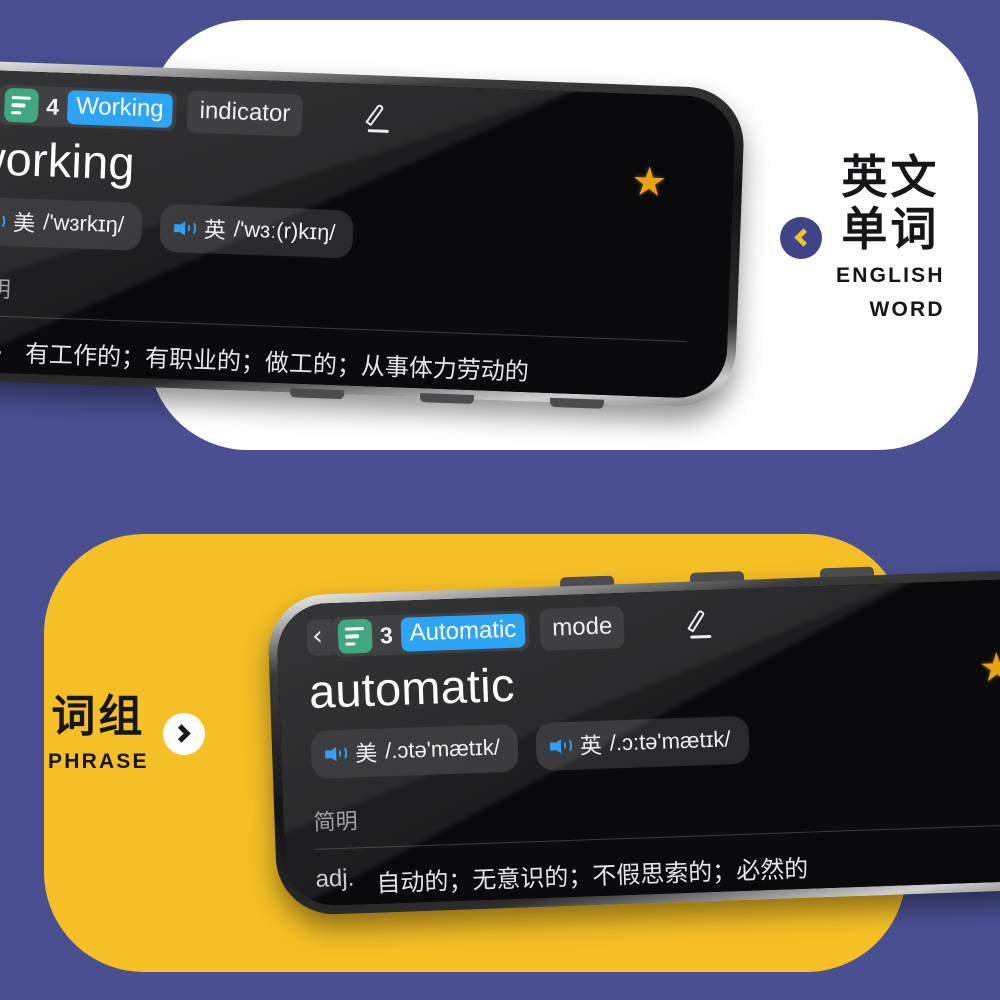  What do you see at coordinates (442, 749) in the screenshot?
I see `phonetic-ipa: /.ɔtə'mætɪk/` at bounding box center [442, 749].